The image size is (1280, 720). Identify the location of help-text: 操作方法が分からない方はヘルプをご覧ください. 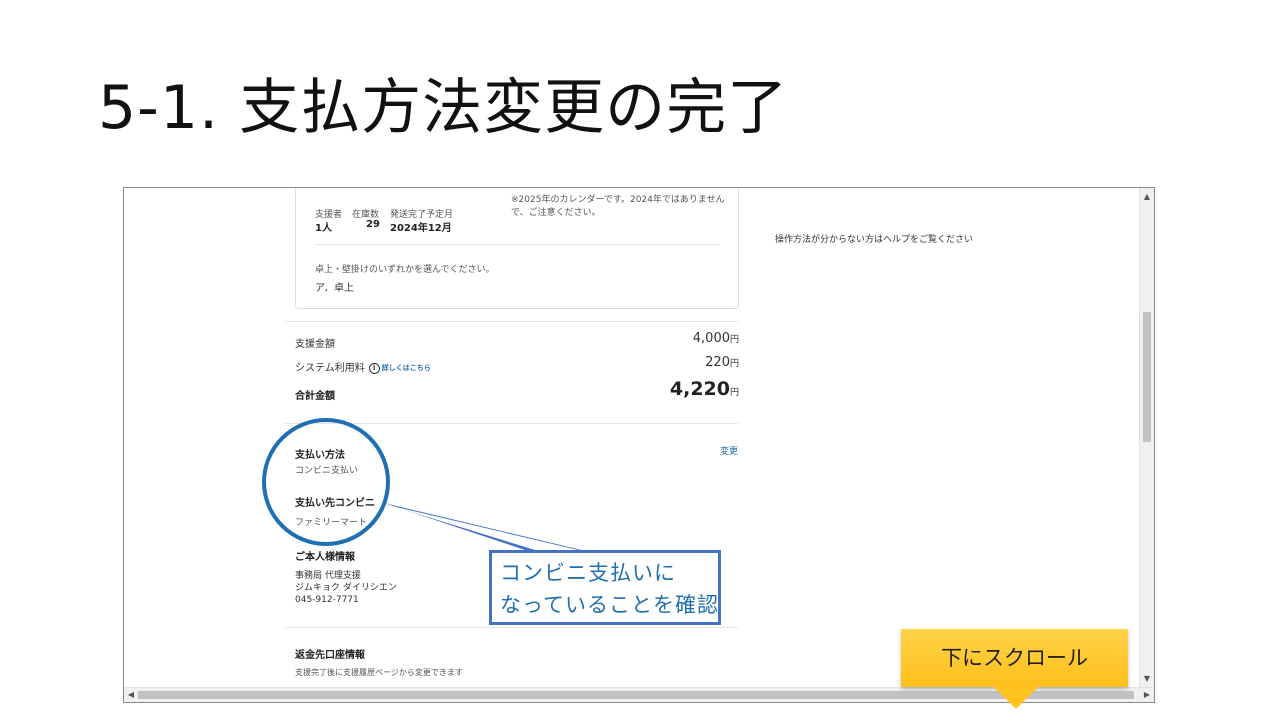
(874, 240).